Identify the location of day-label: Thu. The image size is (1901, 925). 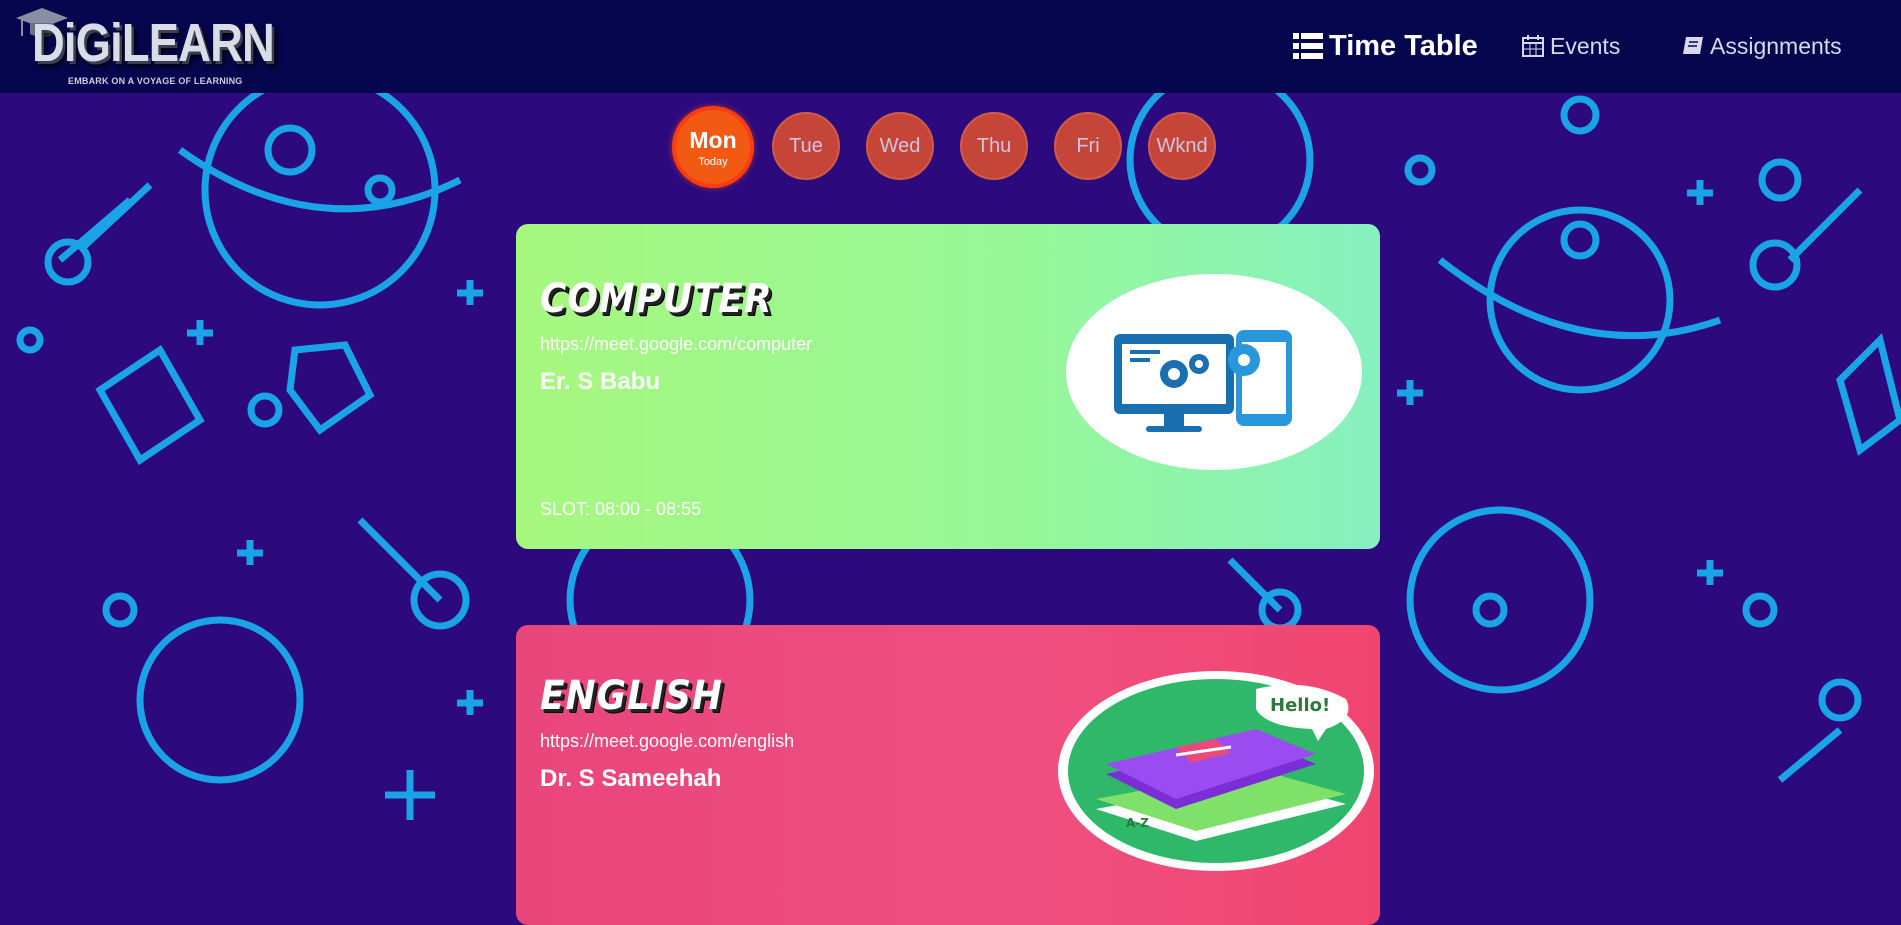
(994, 145).